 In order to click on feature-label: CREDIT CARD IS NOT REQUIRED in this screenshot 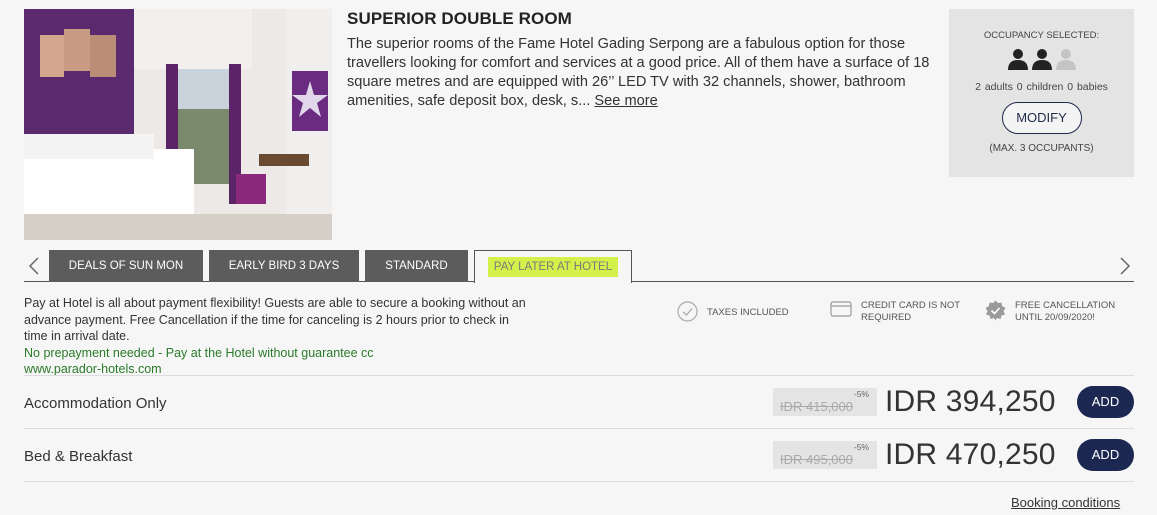, I will do `click(910, 311)`.